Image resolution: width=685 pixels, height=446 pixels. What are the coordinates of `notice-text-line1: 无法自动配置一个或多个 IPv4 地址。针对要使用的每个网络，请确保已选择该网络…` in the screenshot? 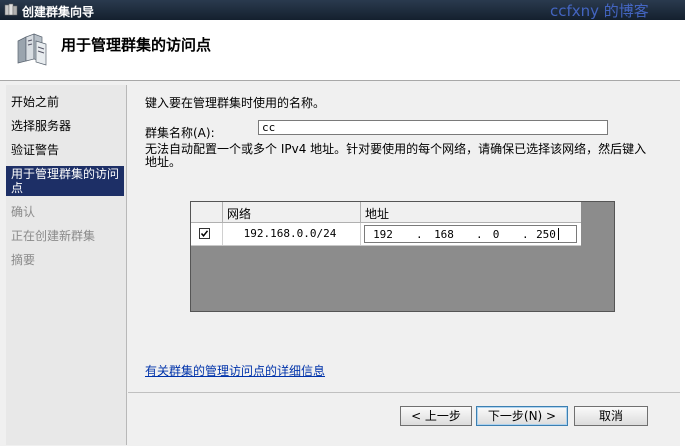 It's located at (396, 149).